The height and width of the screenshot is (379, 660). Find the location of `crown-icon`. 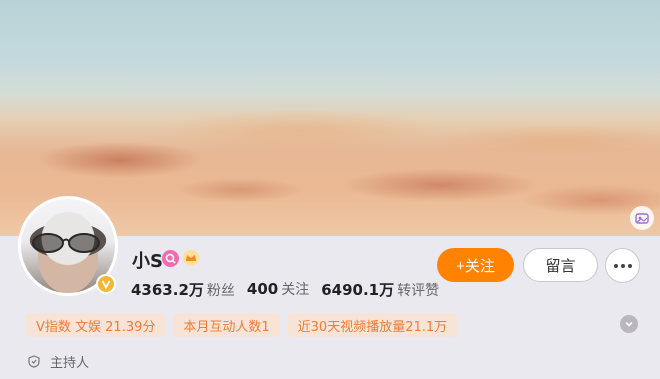

crown-icon is located at coordinates (191, 258).